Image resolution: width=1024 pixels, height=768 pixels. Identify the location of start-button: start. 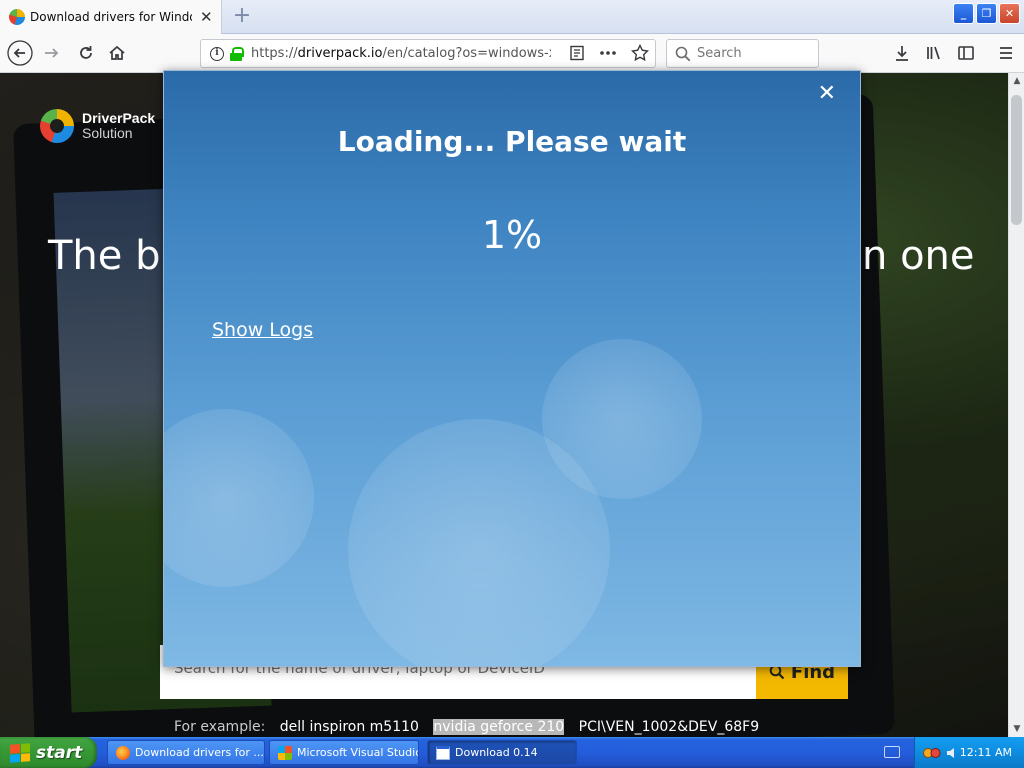
(48, 752).